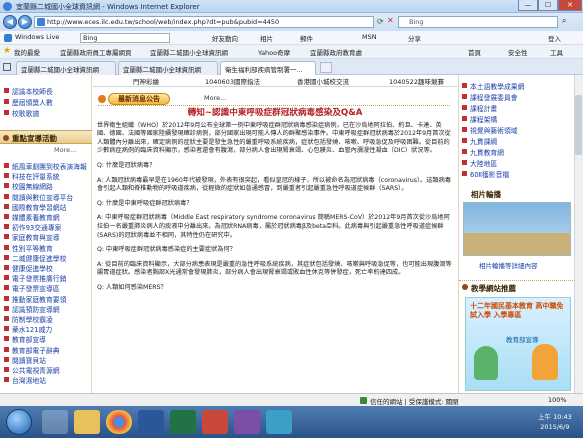  Describe the element at coordinates (66, 68) in the screenshot. I see `tab-school-1: 宜蘭縣二城國小全球資訊網` at that location.